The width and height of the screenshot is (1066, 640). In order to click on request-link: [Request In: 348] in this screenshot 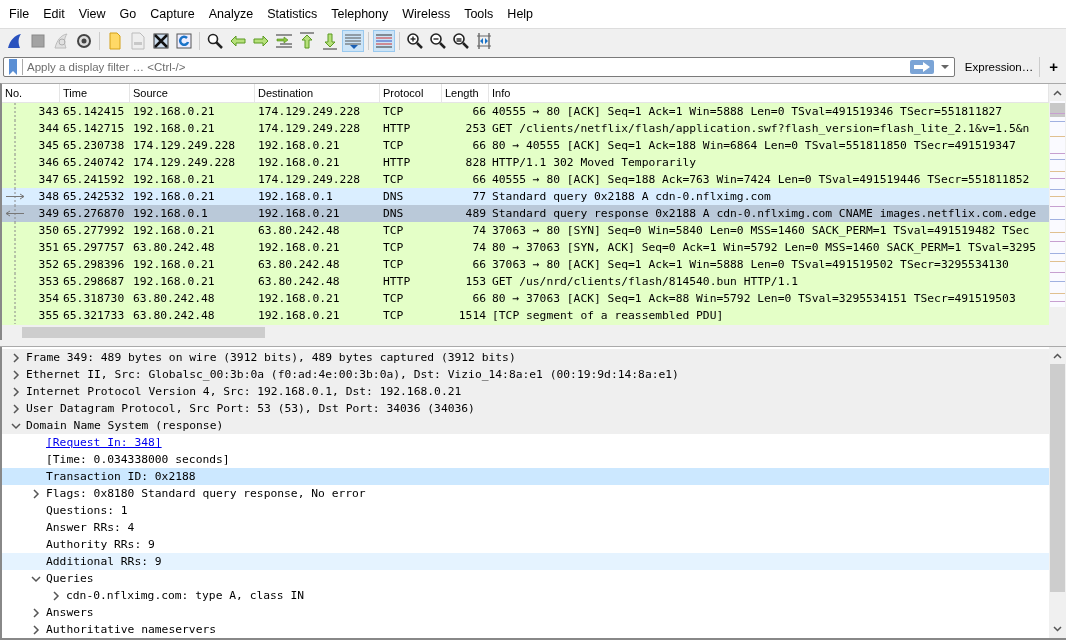, I will do `click(104, 442)`.